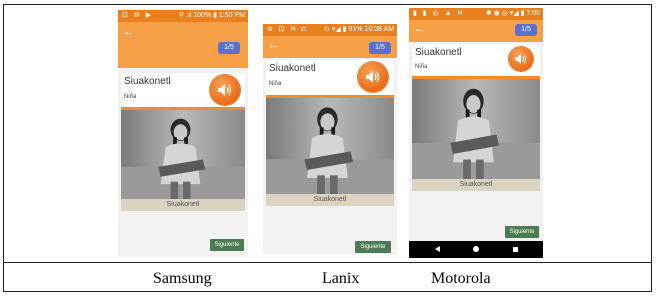 The height and width of the screenshot is (296, 657). What do you see at coordinates (182, 278) in the screenshot?
I see `device-label-samsung: Samsung` at bounding box center [182, 278].